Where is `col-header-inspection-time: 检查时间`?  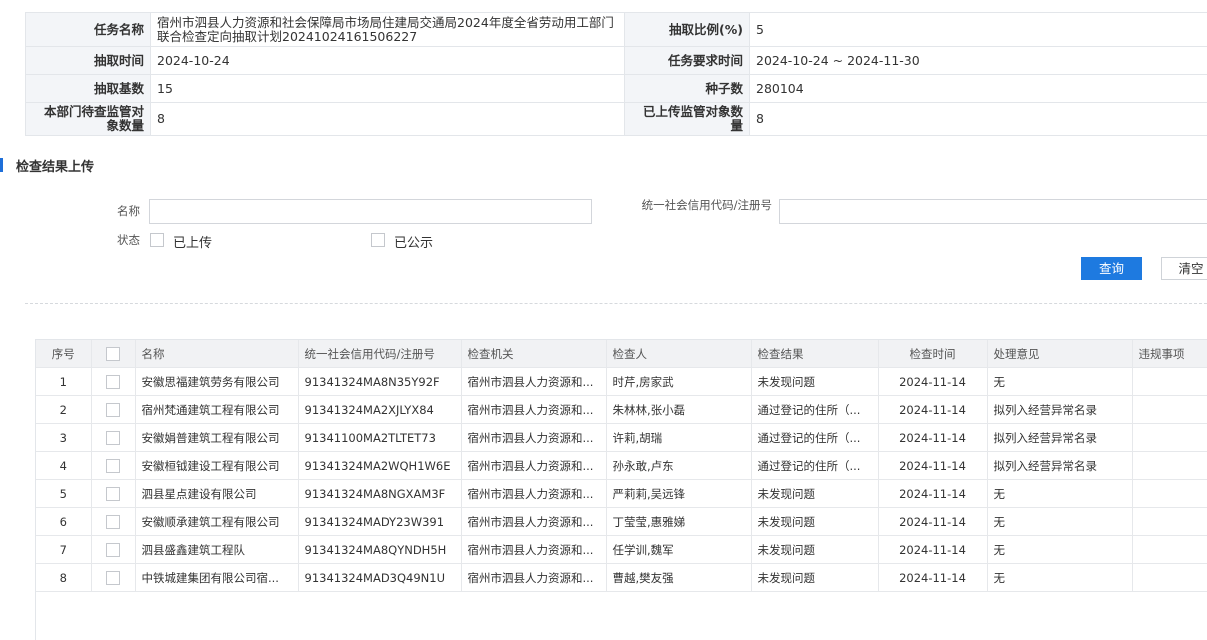 col-header-inspection-time: 检查时间 is located at coordinates (932, 354).